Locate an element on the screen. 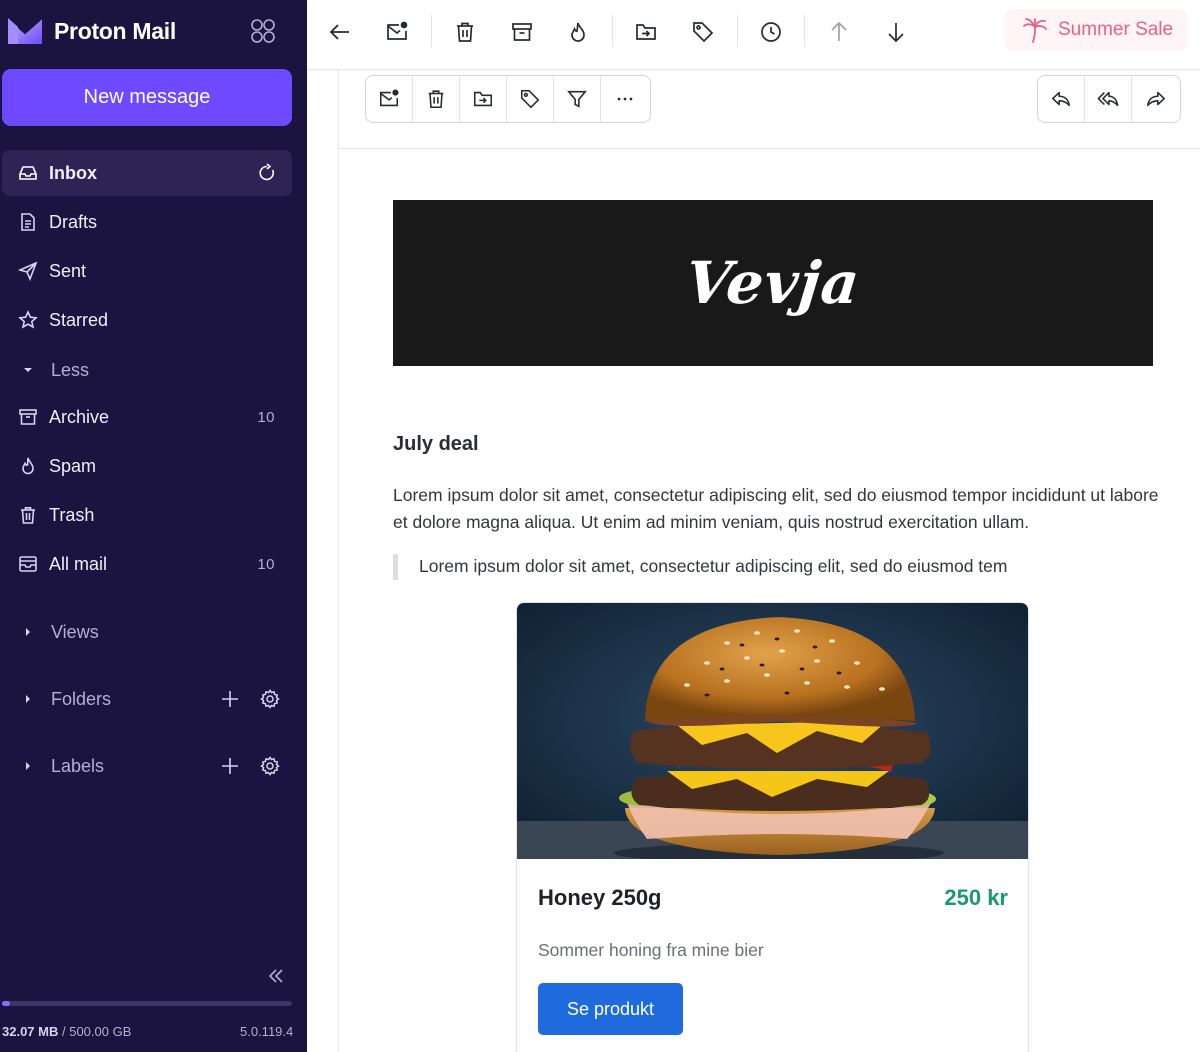 This screenshot has height=1052, width=1200. vevja-logo: Vevja is located at coordinates (773, 283).